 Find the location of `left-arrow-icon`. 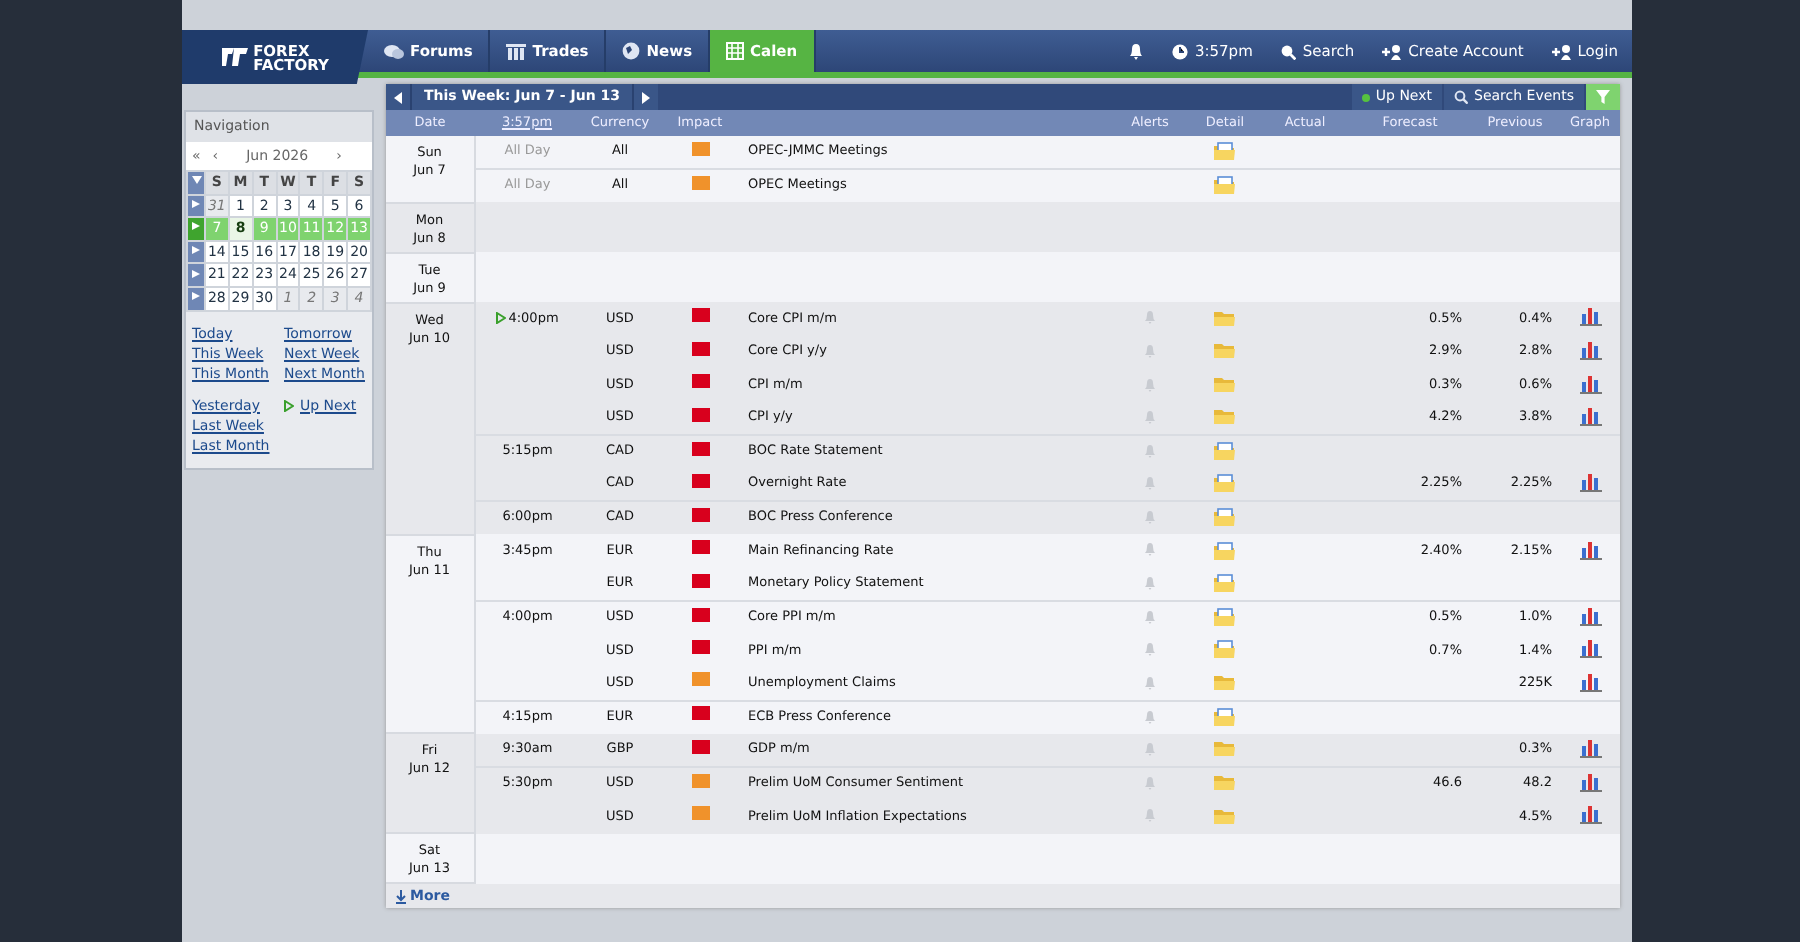

left-arrow-icon is located at coordinates (398, 97).